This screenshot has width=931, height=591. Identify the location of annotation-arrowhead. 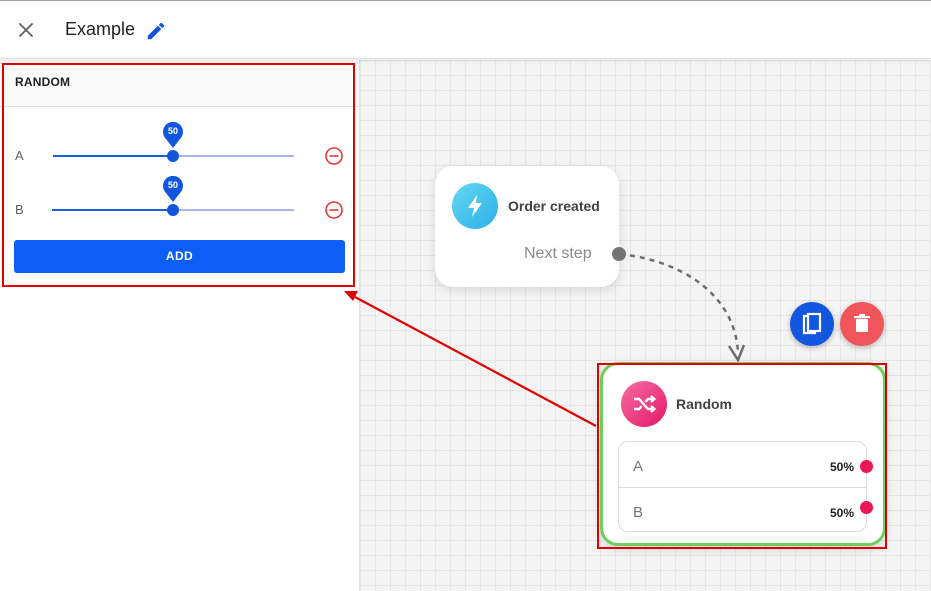
(351, 296).